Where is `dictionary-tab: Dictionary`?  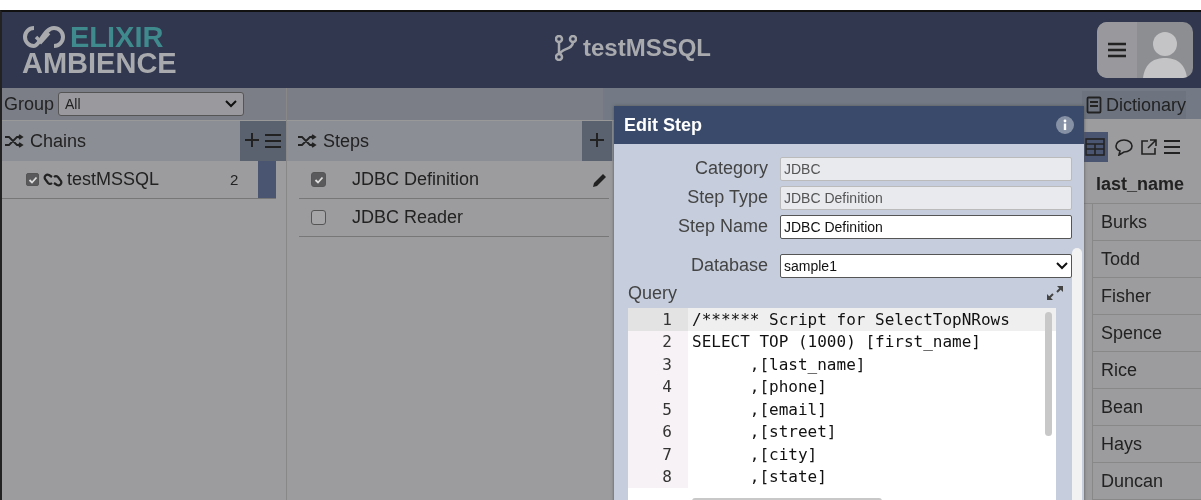 dictionary-tab: Dictionary is located at coordinates (1134, 105).